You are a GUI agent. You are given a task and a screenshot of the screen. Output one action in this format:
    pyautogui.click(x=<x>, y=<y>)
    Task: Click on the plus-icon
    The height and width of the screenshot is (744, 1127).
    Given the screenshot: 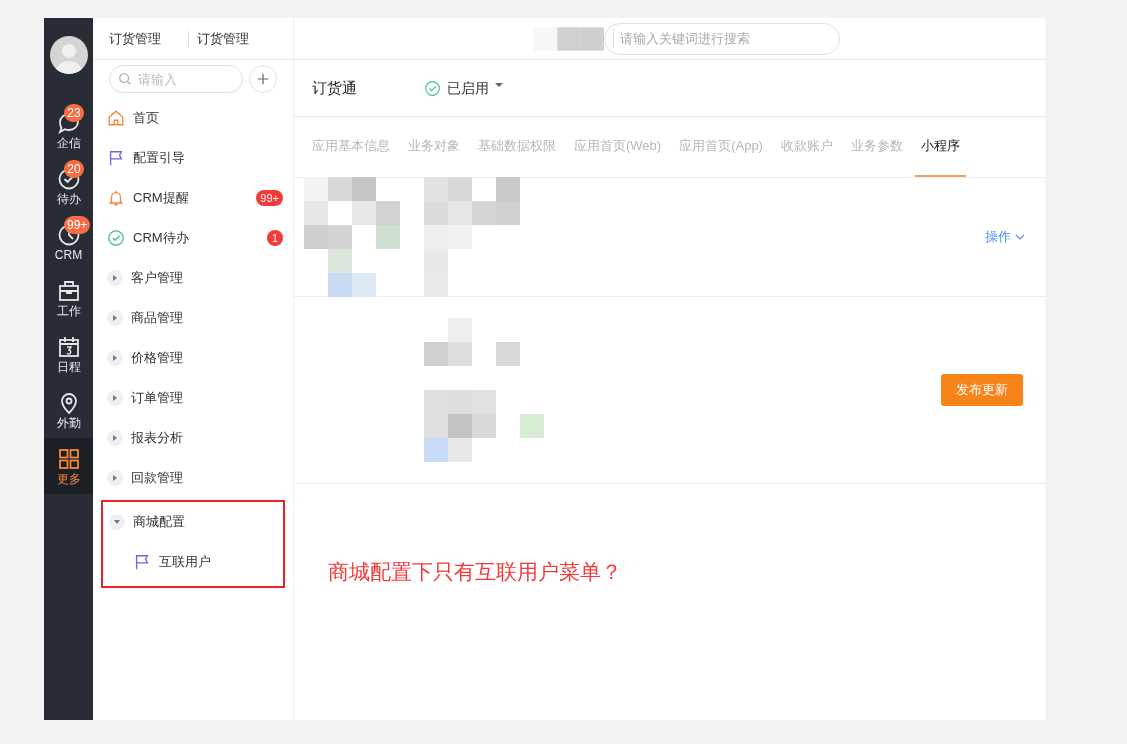 What is the action you would take?
    pyautogui.click(x=263, y=79)
    